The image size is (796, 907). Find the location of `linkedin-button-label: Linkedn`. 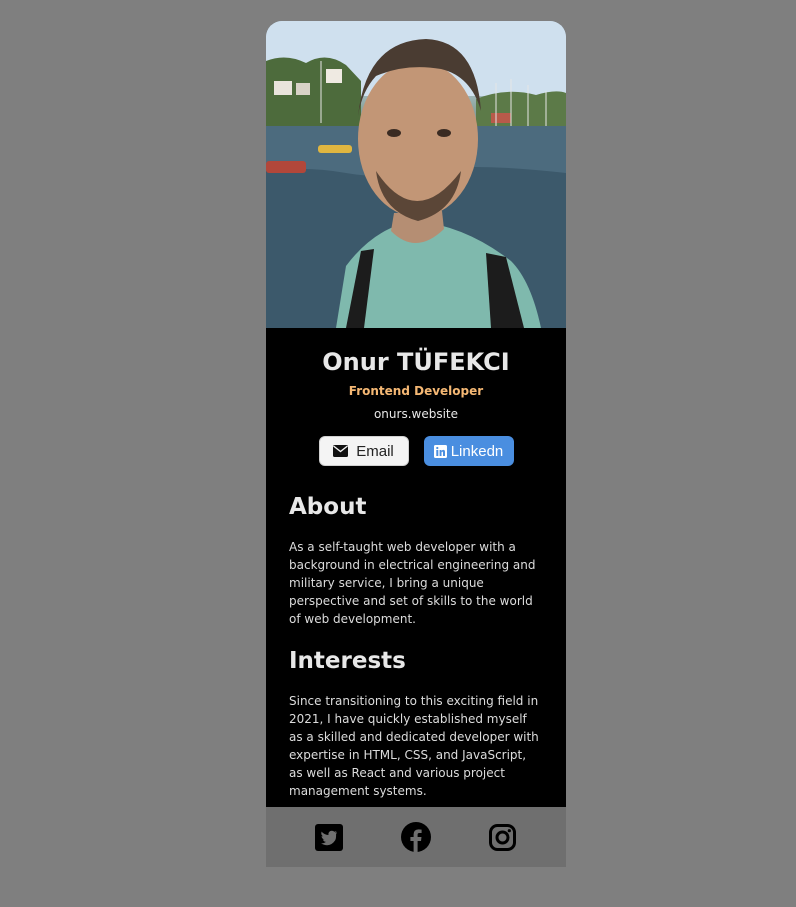

linkedin-button-label: Linkedn is located at coordinates (477, 451).